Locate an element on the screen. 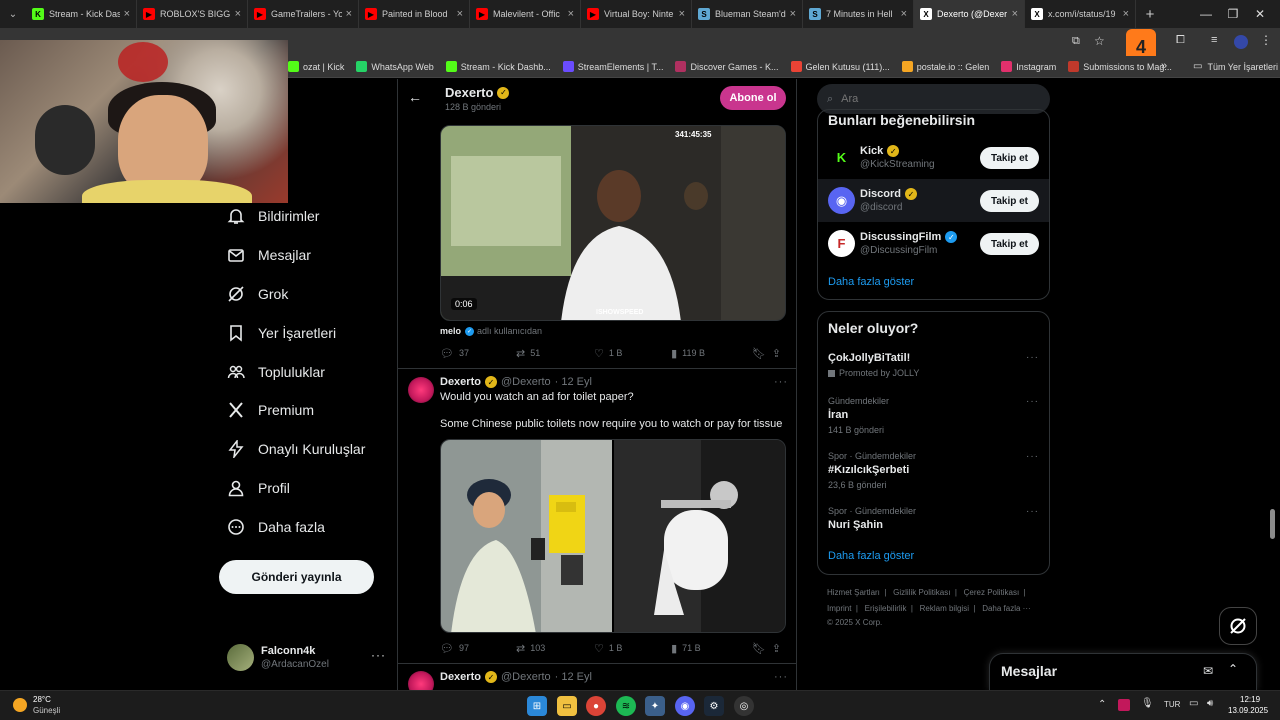 Image resolution: width=1280 pixels, height=720 pixels. grok-fab-button is located at coordinates (1238, 626).